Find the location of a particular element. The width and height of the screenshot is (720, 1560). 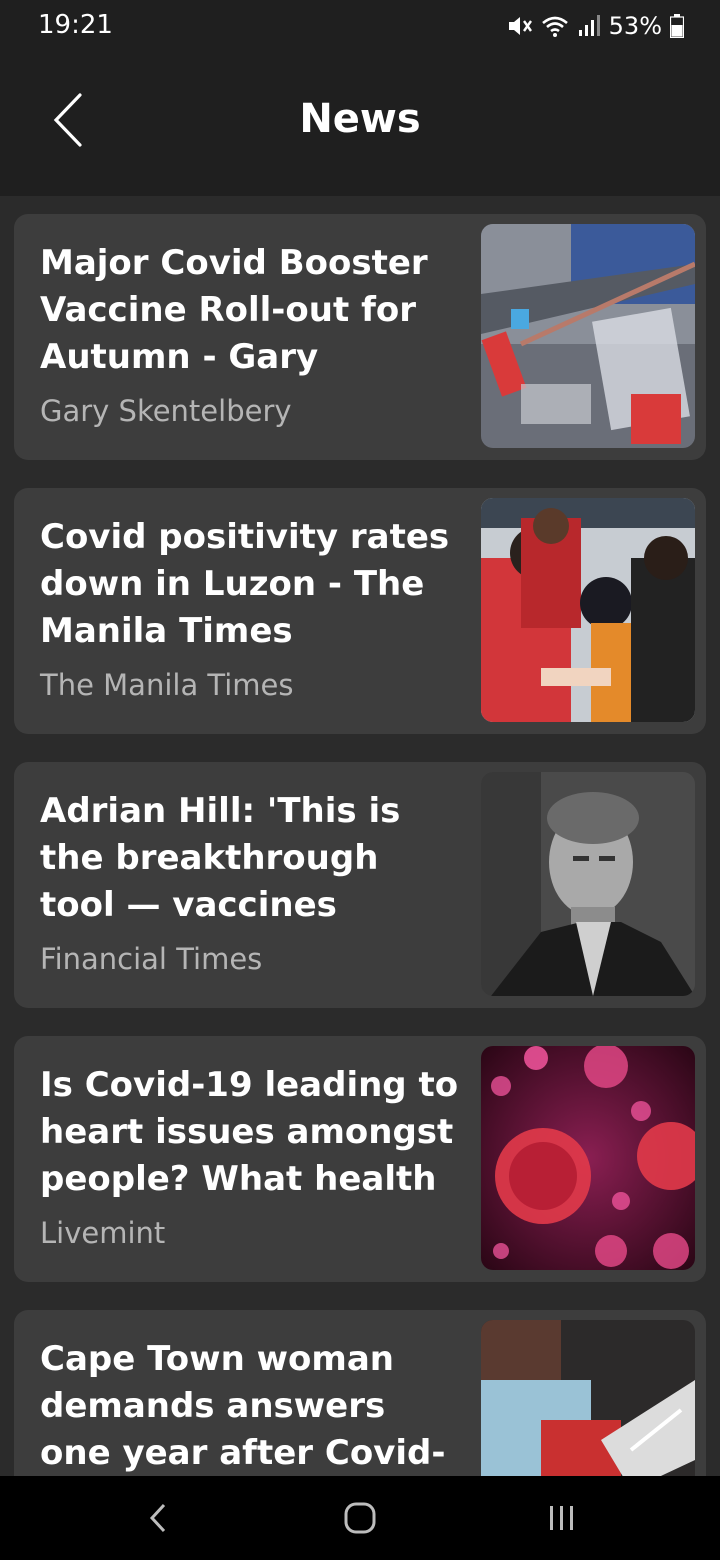

system-nav-bar is located at coordinates (360, 1518).